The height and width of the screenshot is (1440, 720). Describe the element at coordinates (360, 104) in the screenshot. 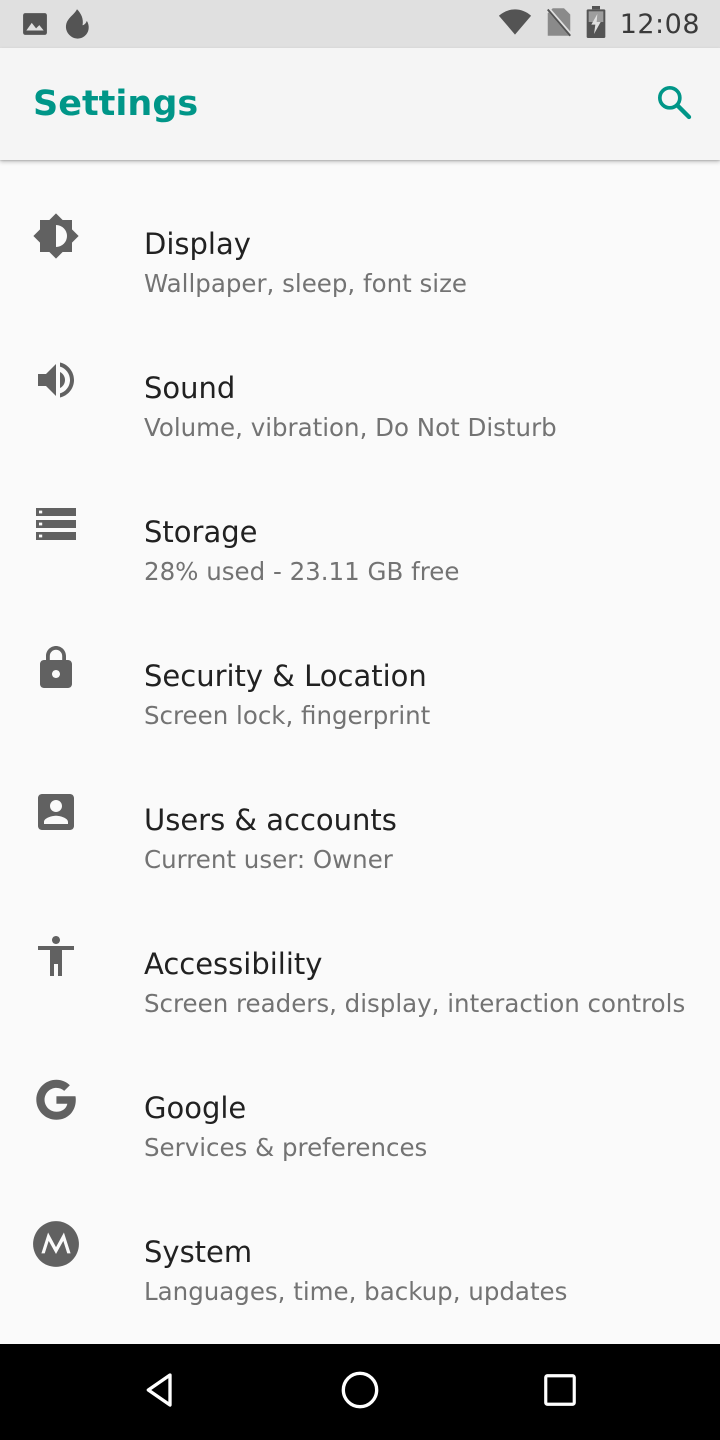

I see `app-bar: Settings` at that location.